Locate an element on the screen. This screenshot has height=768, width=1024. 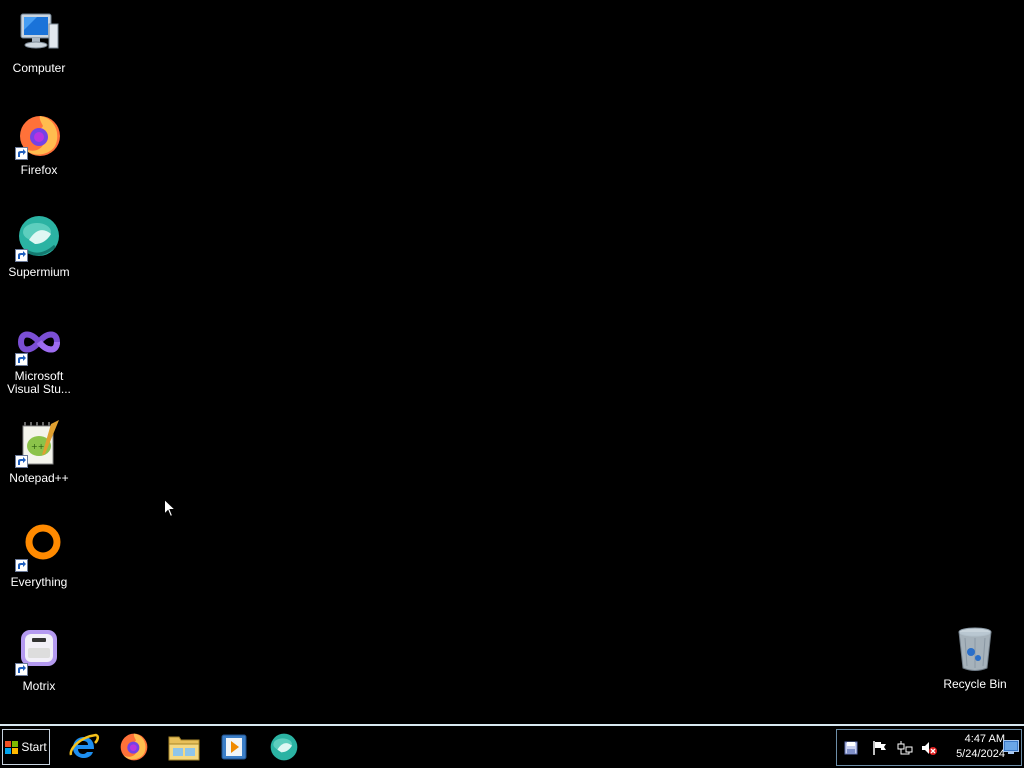
flag-icon is located at coordinates (880, 748).